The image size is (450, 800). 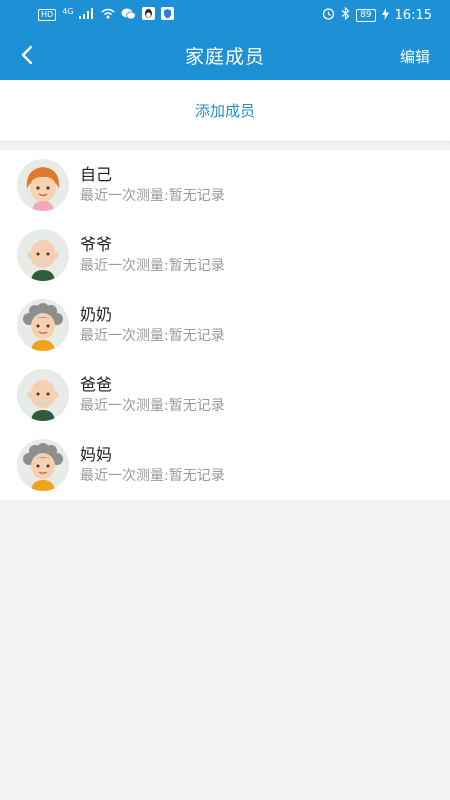 What do you see at coordinates (168, 15) in the screenshot?
I see `shield-icon` at bounding box center [168, 15].